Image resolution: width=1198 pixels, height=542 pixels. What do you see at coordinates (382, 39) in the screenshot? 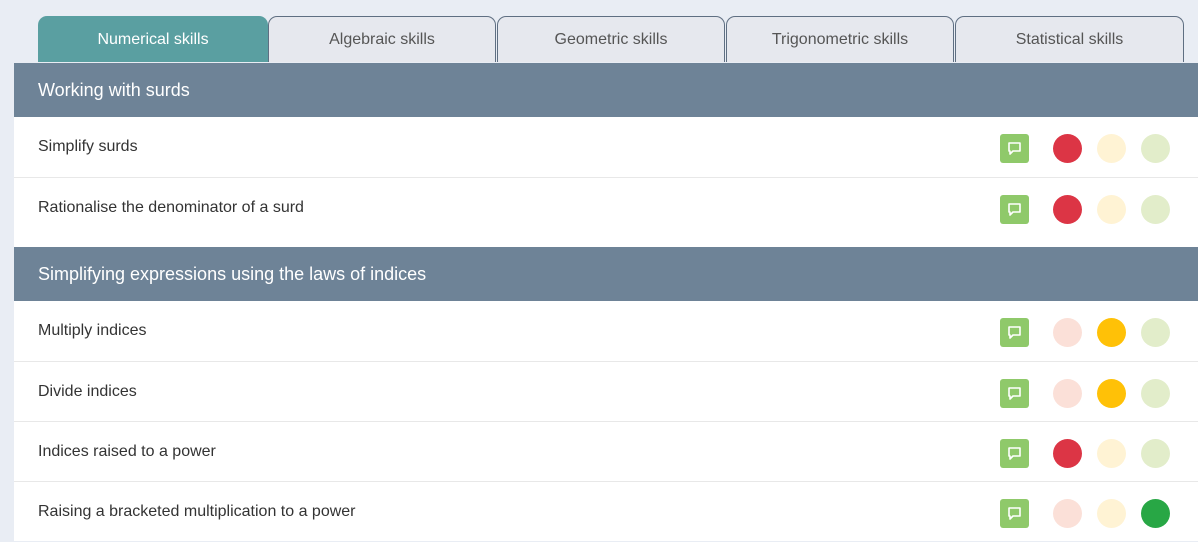
I see `tab-algebraic-skills: Algebraic skills` at bounding box center [382, 39].